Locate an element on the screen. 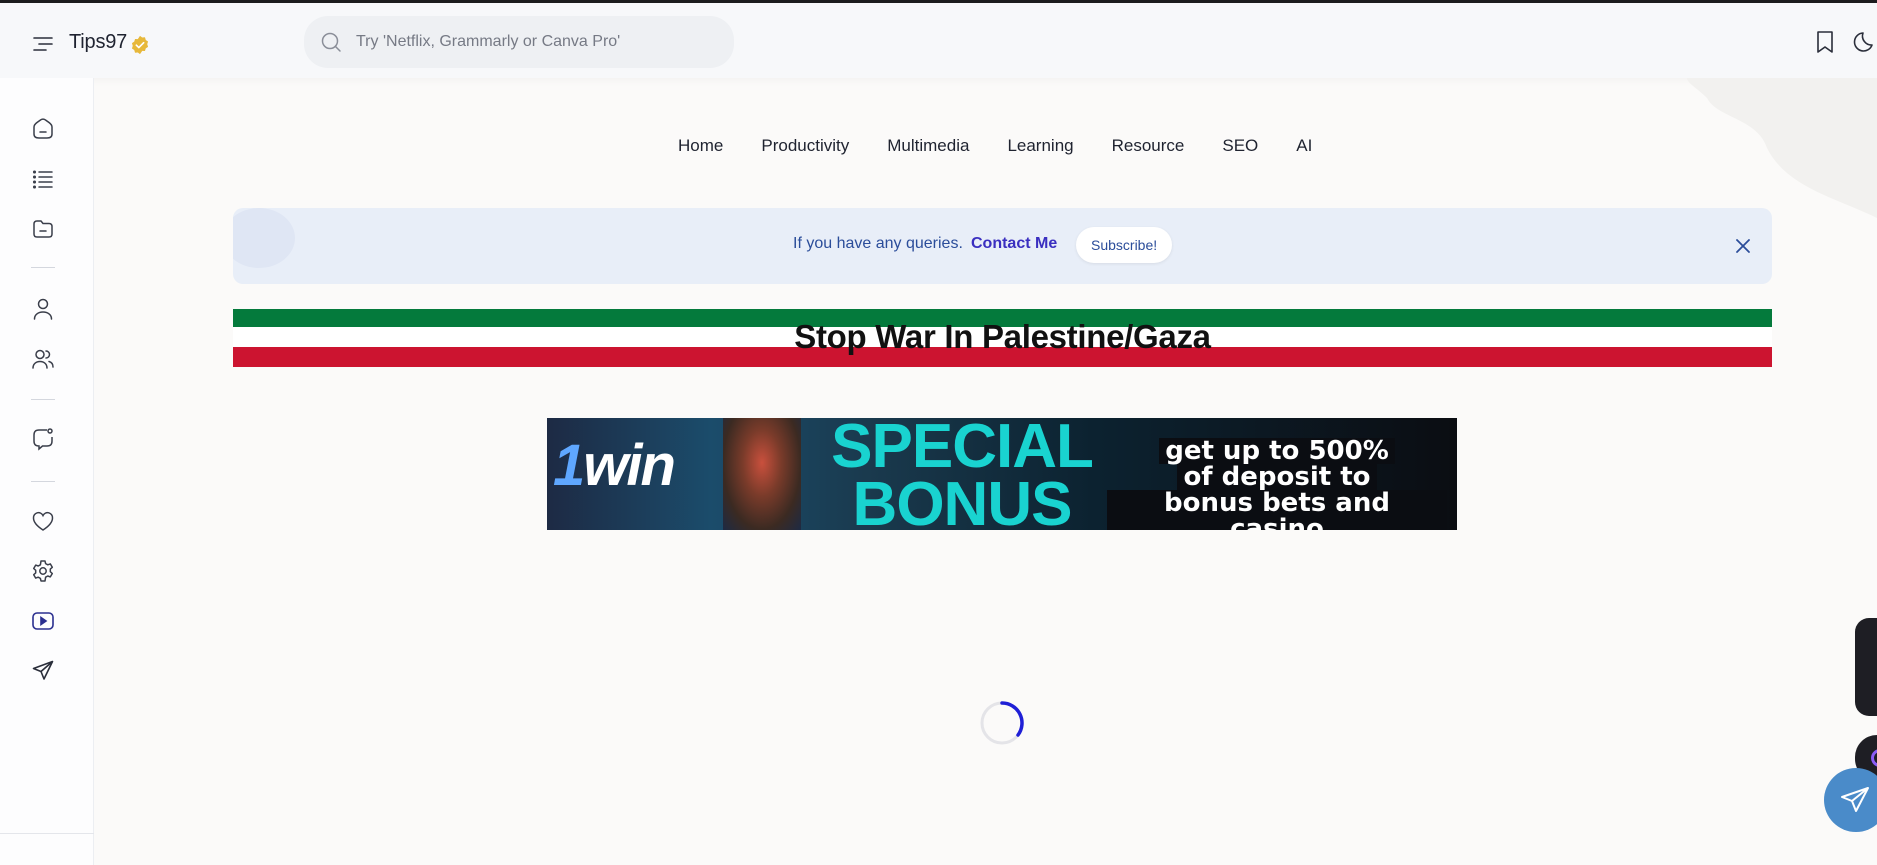 This screenshot has height=865, width=1877. subscribe-button: Subscribe! is located at coordinates (1124, 245).